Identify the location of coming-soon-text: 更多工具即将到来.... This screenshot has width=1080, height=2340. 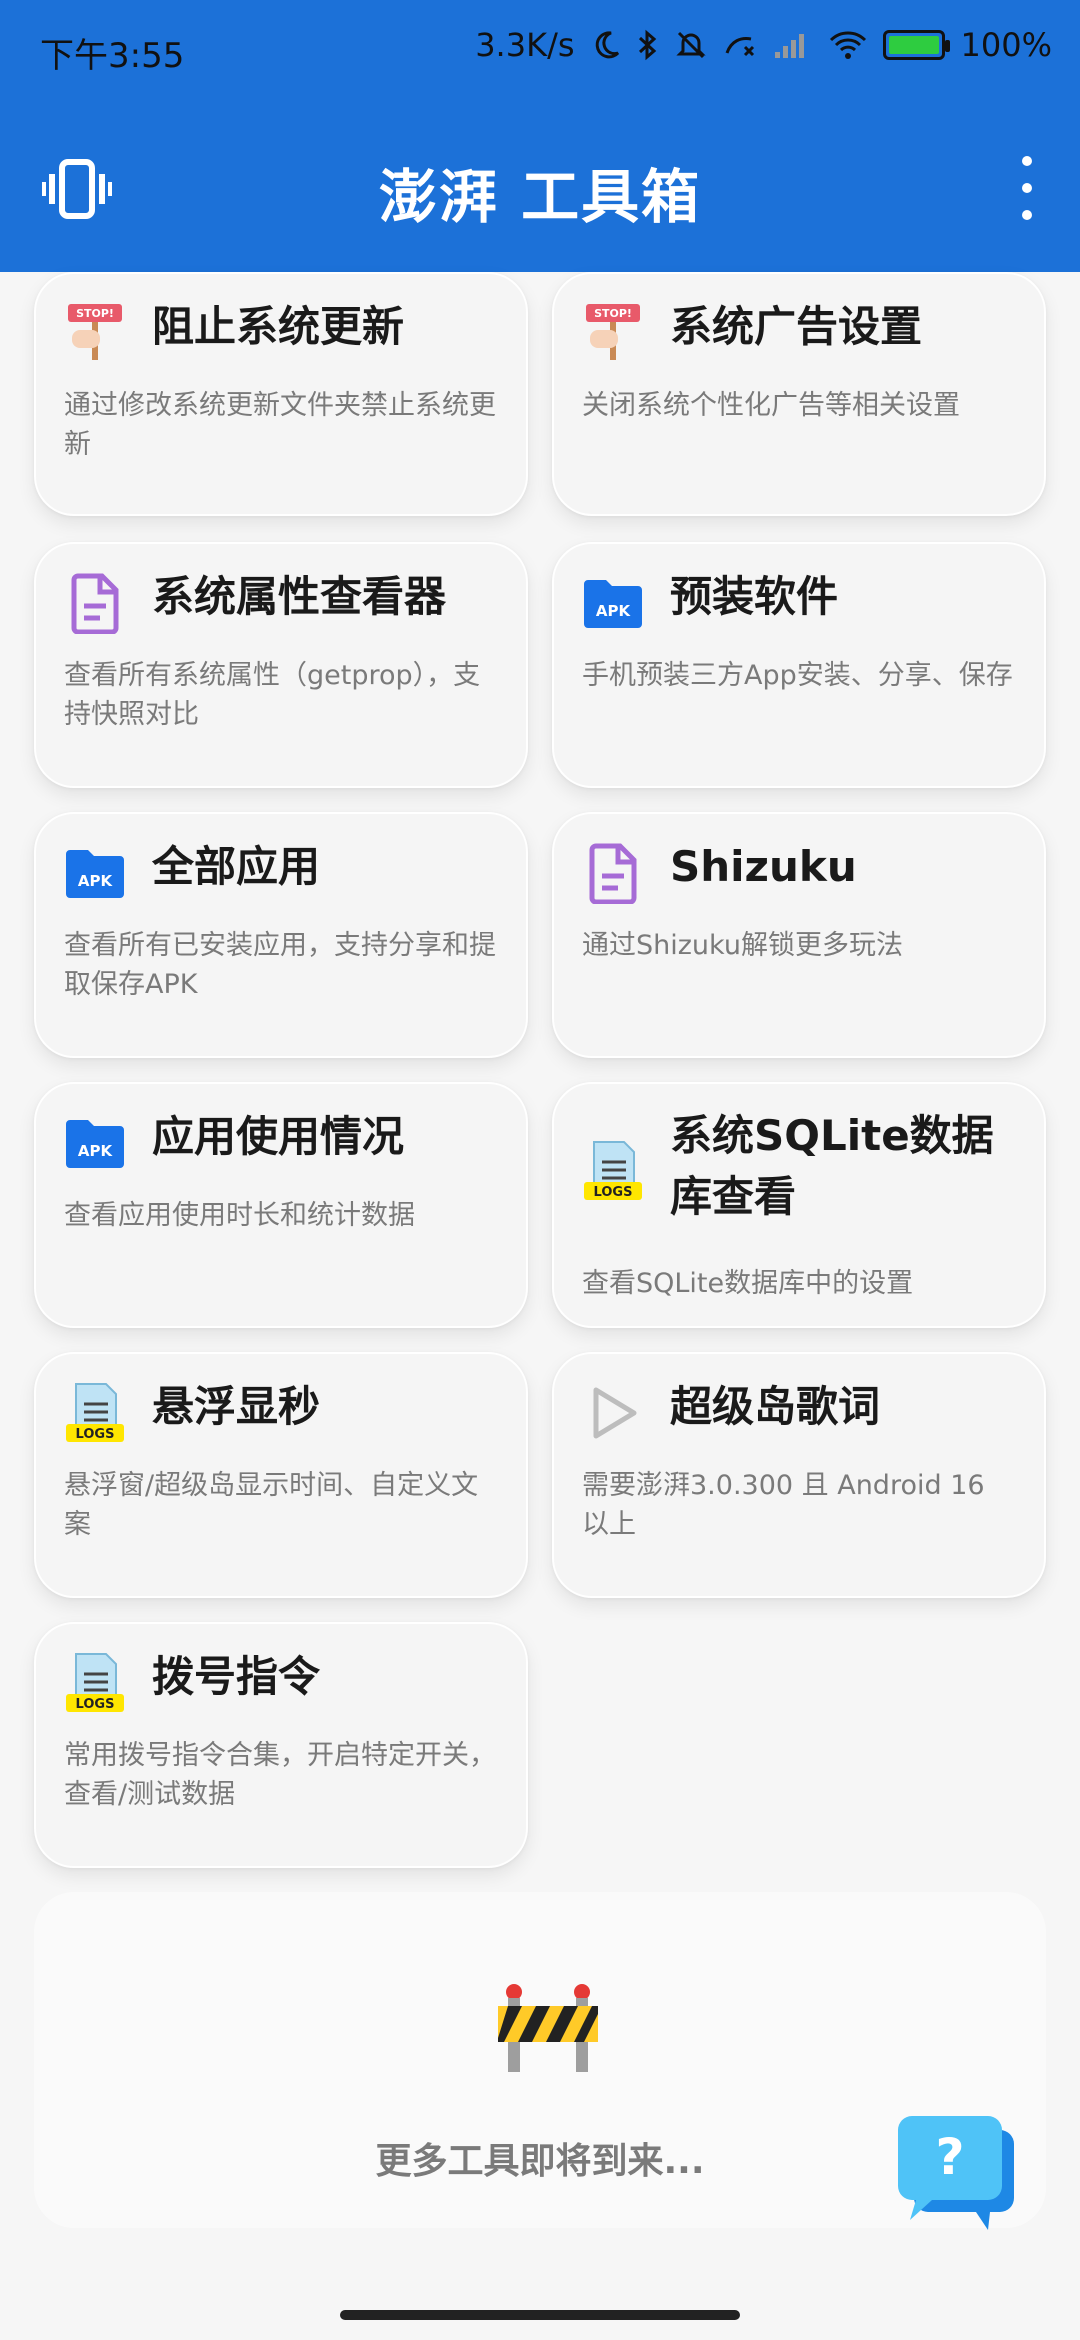
(540, 2161).